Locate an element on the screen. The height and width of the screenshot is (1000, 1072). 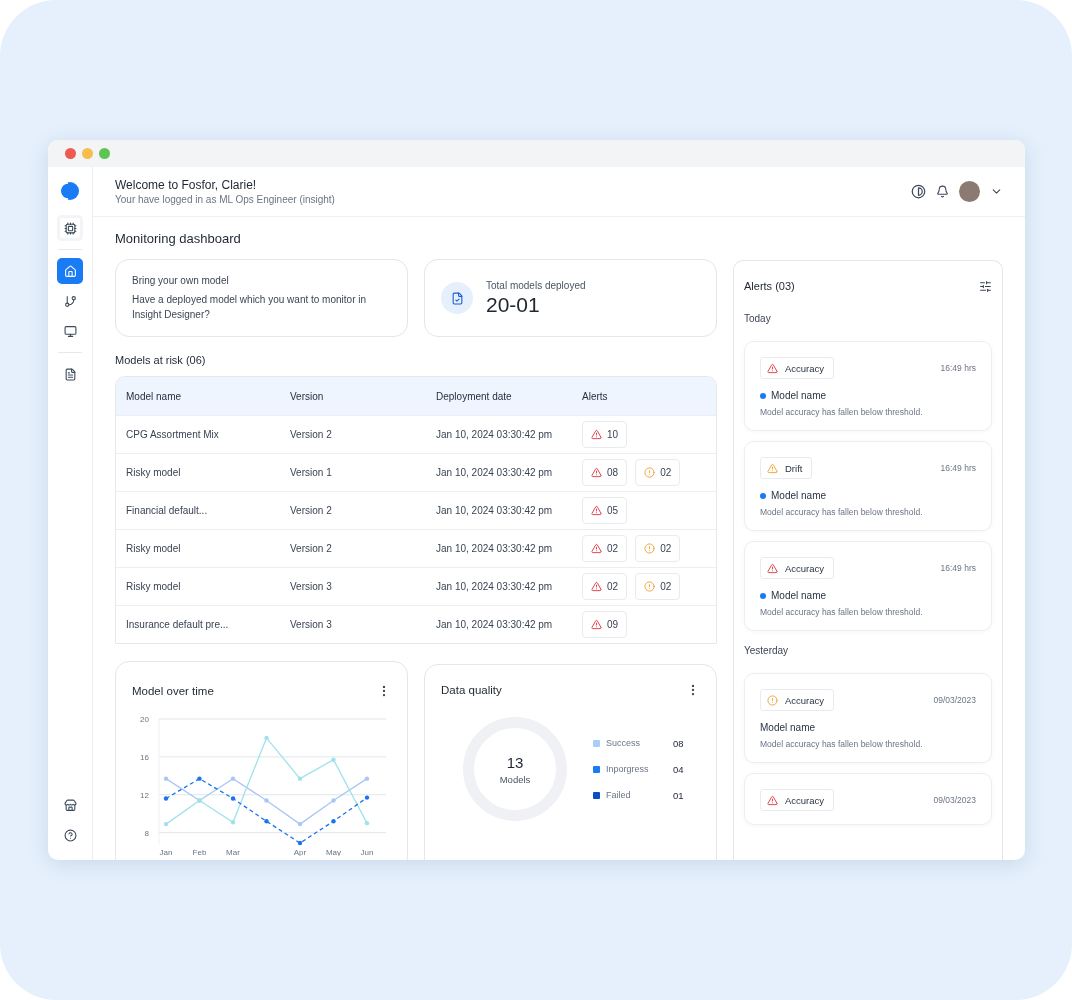
column-header: Version is located at coordinates (307, 396).